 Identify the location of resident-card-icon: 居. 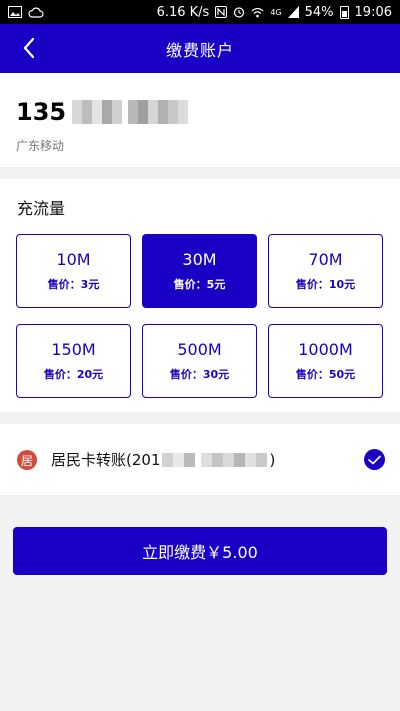
(27, 460).